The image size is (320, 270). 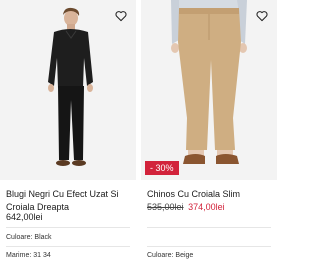 I want to click on color-label: Culoare: Black, so click(x=29, y=237).